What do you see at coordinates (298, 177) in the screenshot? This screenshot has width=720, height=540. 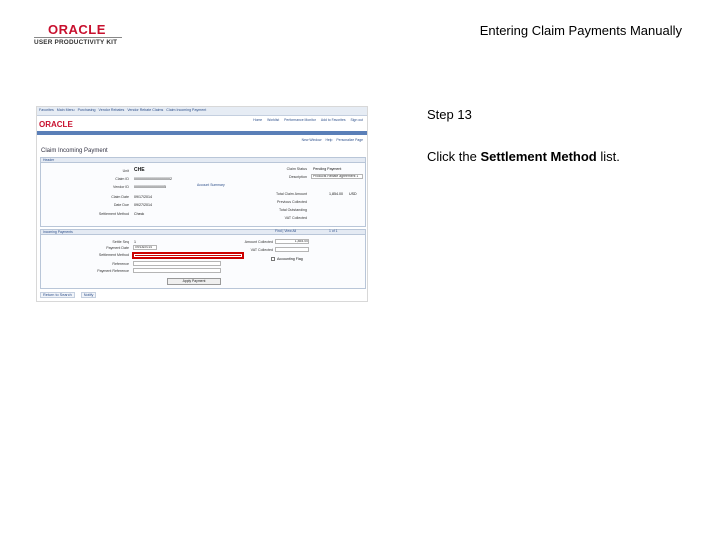 I see `description-label: Description` at bounding box center [298, 177].